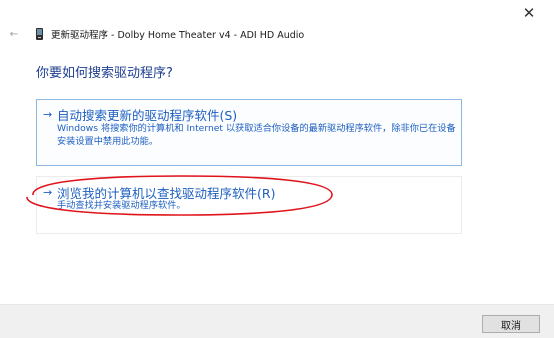 The height and width of the screenshot is (338, 554). What do you see at coordinates (179, 195) in the screenshot?
I see `highlight-circle-annotation` at bounding box center [179, 195].